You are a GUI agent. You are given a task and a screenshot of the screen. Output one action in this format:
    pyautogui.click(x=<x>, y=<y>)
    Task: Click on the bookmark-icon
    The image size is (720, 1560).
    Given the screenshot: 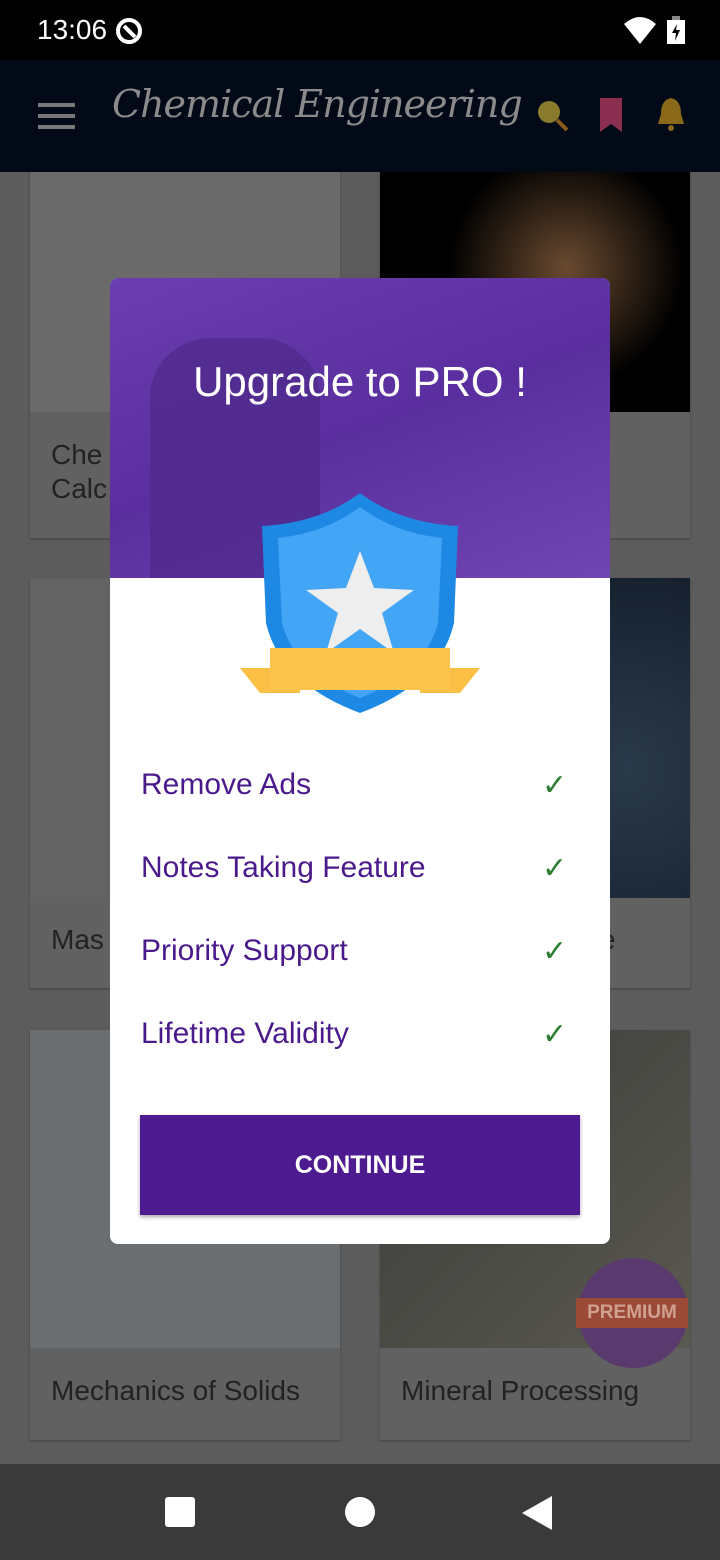 What is the action you would take?
    pyautogui.click(x=611, y=115)
    